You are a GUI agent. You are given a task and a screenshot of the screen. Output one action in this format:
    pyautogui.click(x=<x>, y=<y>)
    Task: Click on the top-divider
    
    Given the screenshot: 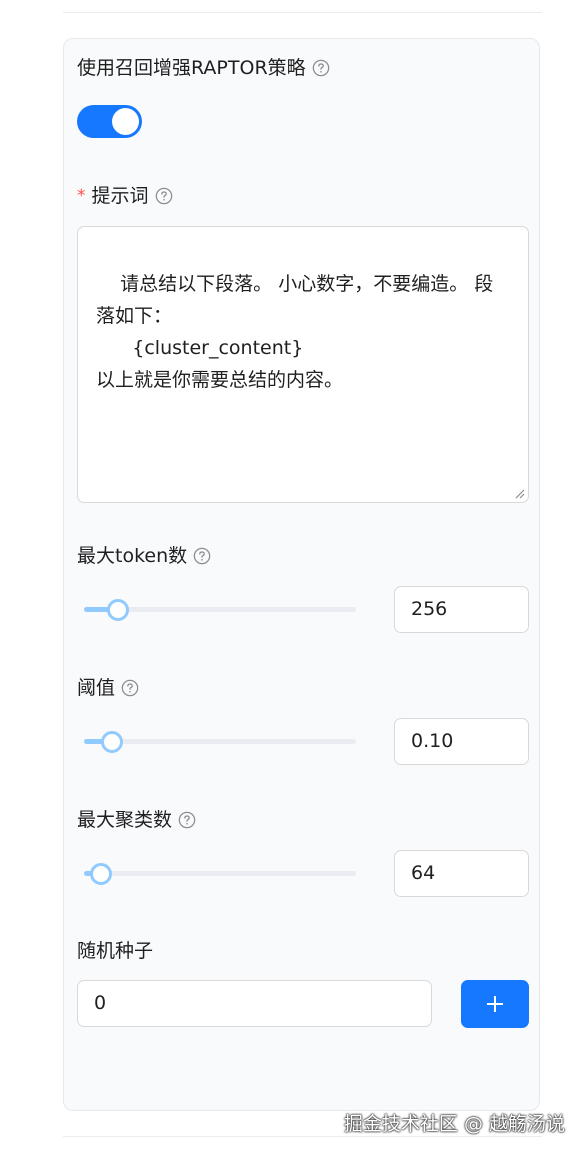 What is the action you would take?
    pyautogui.click(x=302, y=12)
    